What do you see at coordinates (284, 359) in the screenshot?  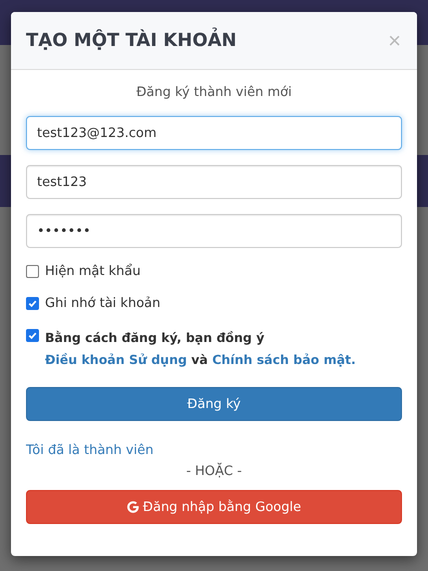 I see `terms-link: Chính sách bảo mật.` at bounding box center [284, 359].